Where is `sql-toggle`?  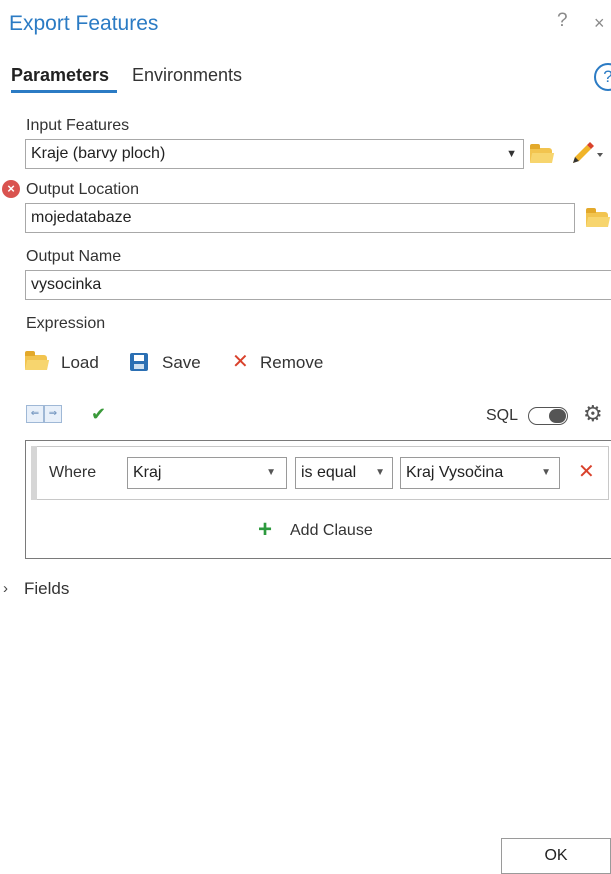 sql-toggle is located at coordinates (548, 416).